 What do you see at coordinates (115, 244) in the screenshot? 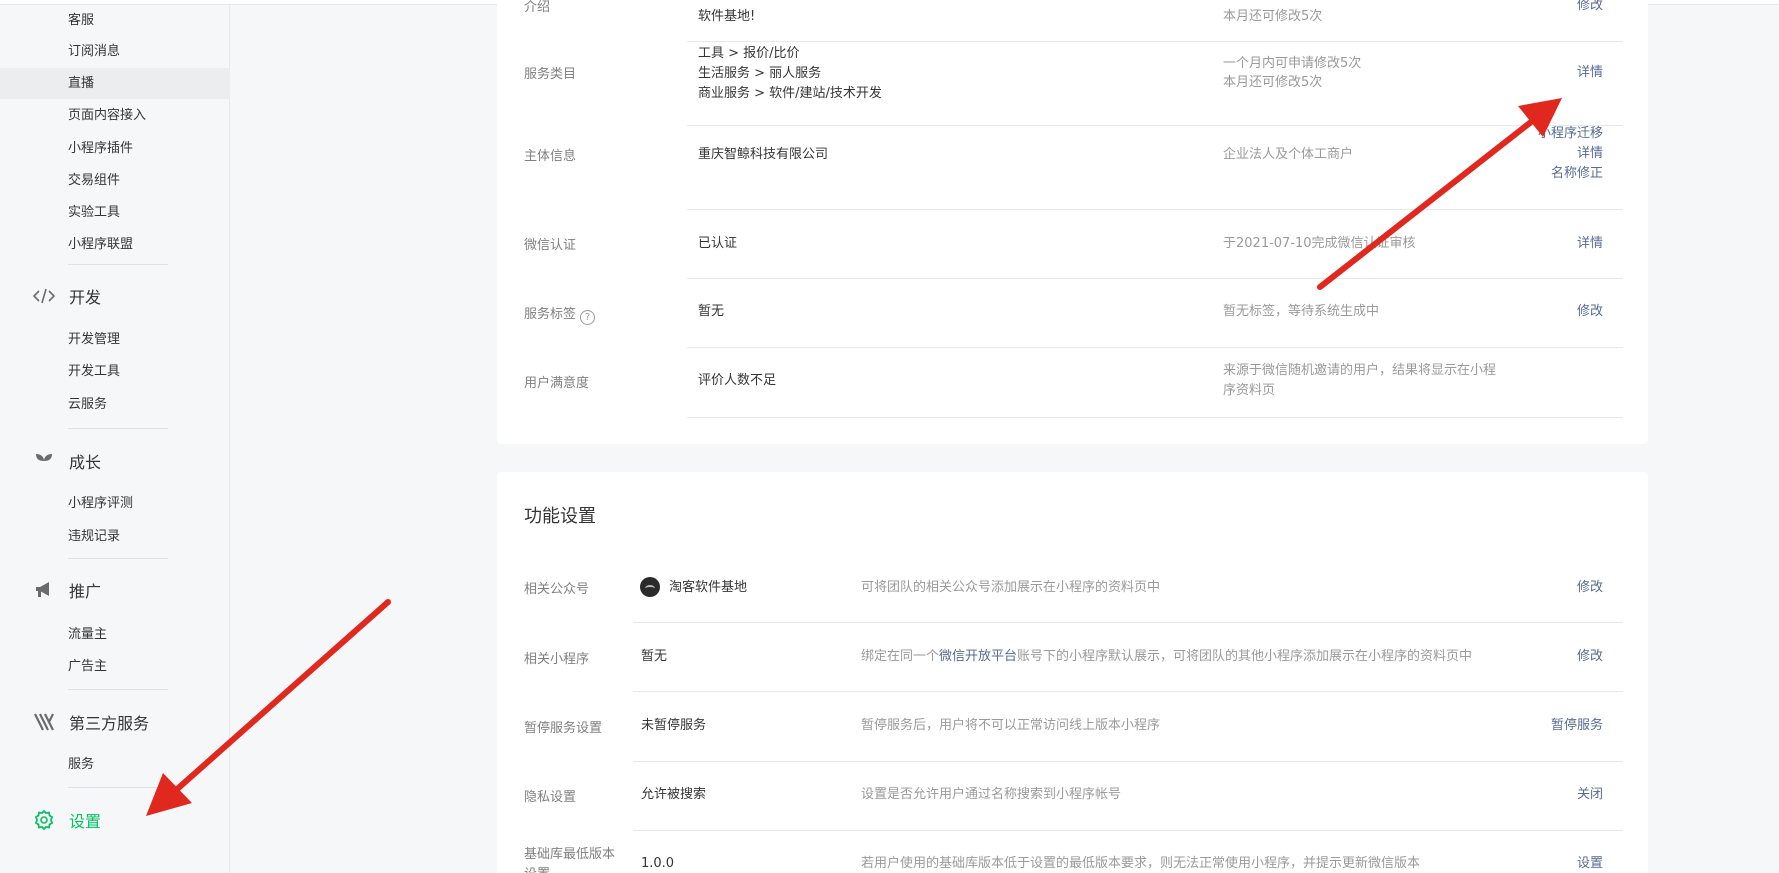
I see `sidebar-item-alliance: 小程序联盟` at bounding box center [115, 244].